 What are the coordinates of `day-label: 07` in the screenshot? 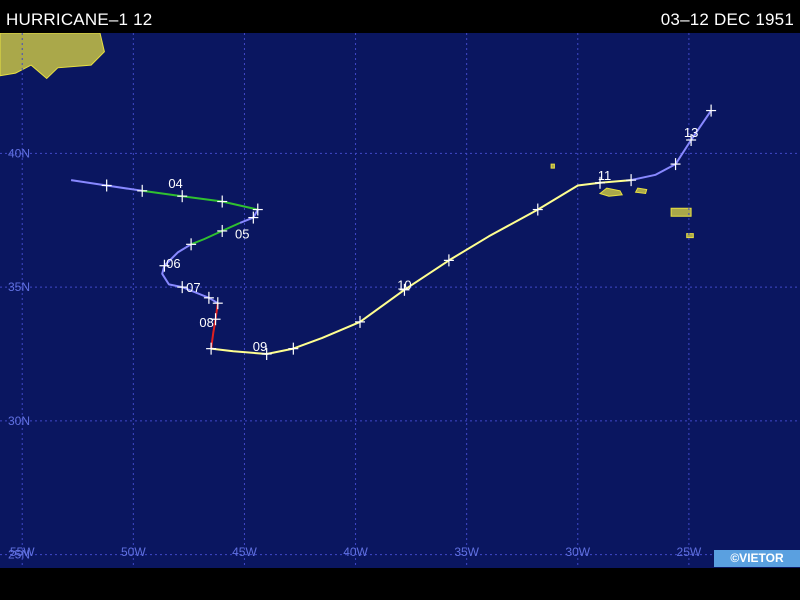 It's located at (193, 287).